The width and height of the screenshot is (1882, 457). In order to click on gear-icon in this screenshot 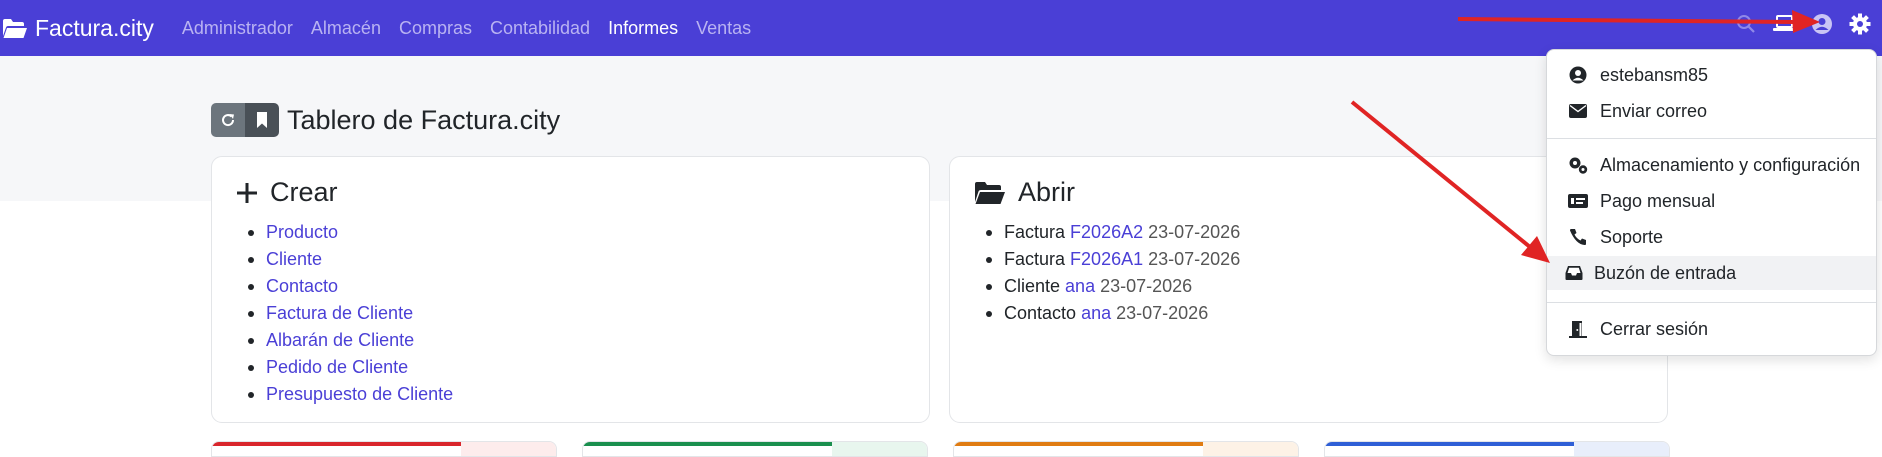, I will do `click(1860, 24)`.